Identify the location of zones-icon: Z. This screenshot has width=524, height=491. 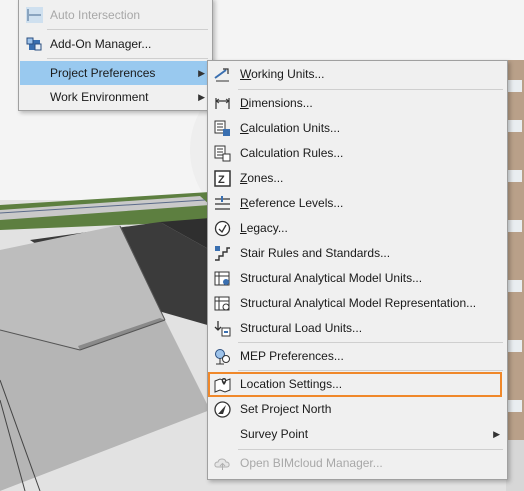
(222, 178).